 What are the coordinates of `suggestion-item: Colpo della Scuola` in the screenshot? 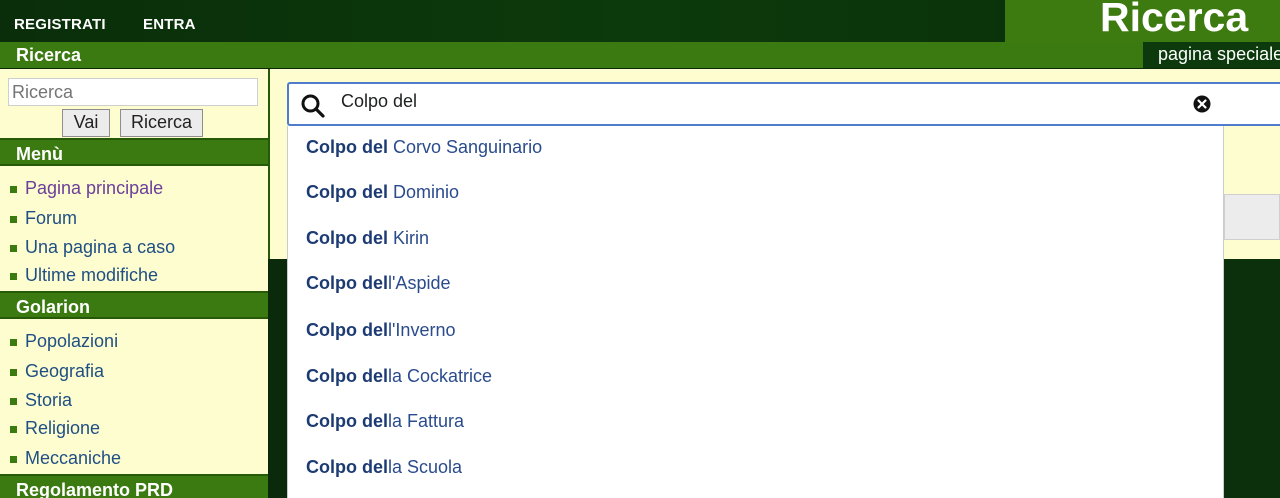 It's located at (384, 467).